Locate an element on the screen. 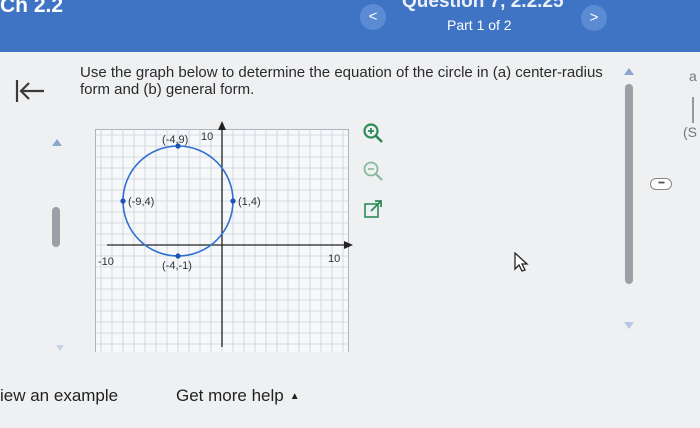 This screenshot has height=428, width=700. get-more-help-button: Get more help ▲ is located at coordinates (238, 396).